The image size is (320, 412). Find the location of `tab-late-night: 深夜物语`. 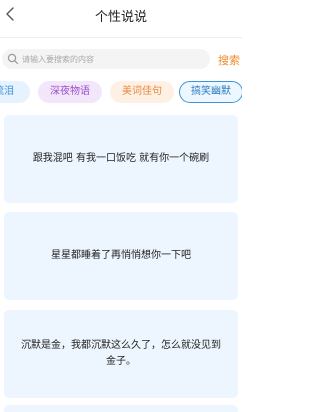

tab-late-night: 深夜物语 is located at coordinates (70, 92).